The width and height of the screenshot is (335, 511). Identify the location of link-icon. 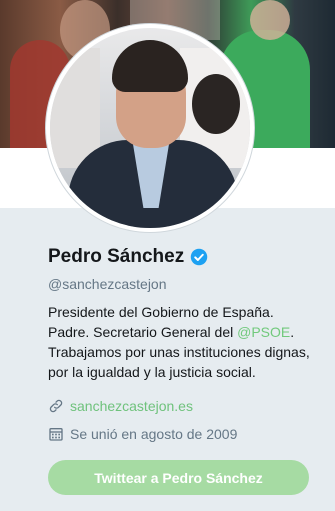
(56, 406).